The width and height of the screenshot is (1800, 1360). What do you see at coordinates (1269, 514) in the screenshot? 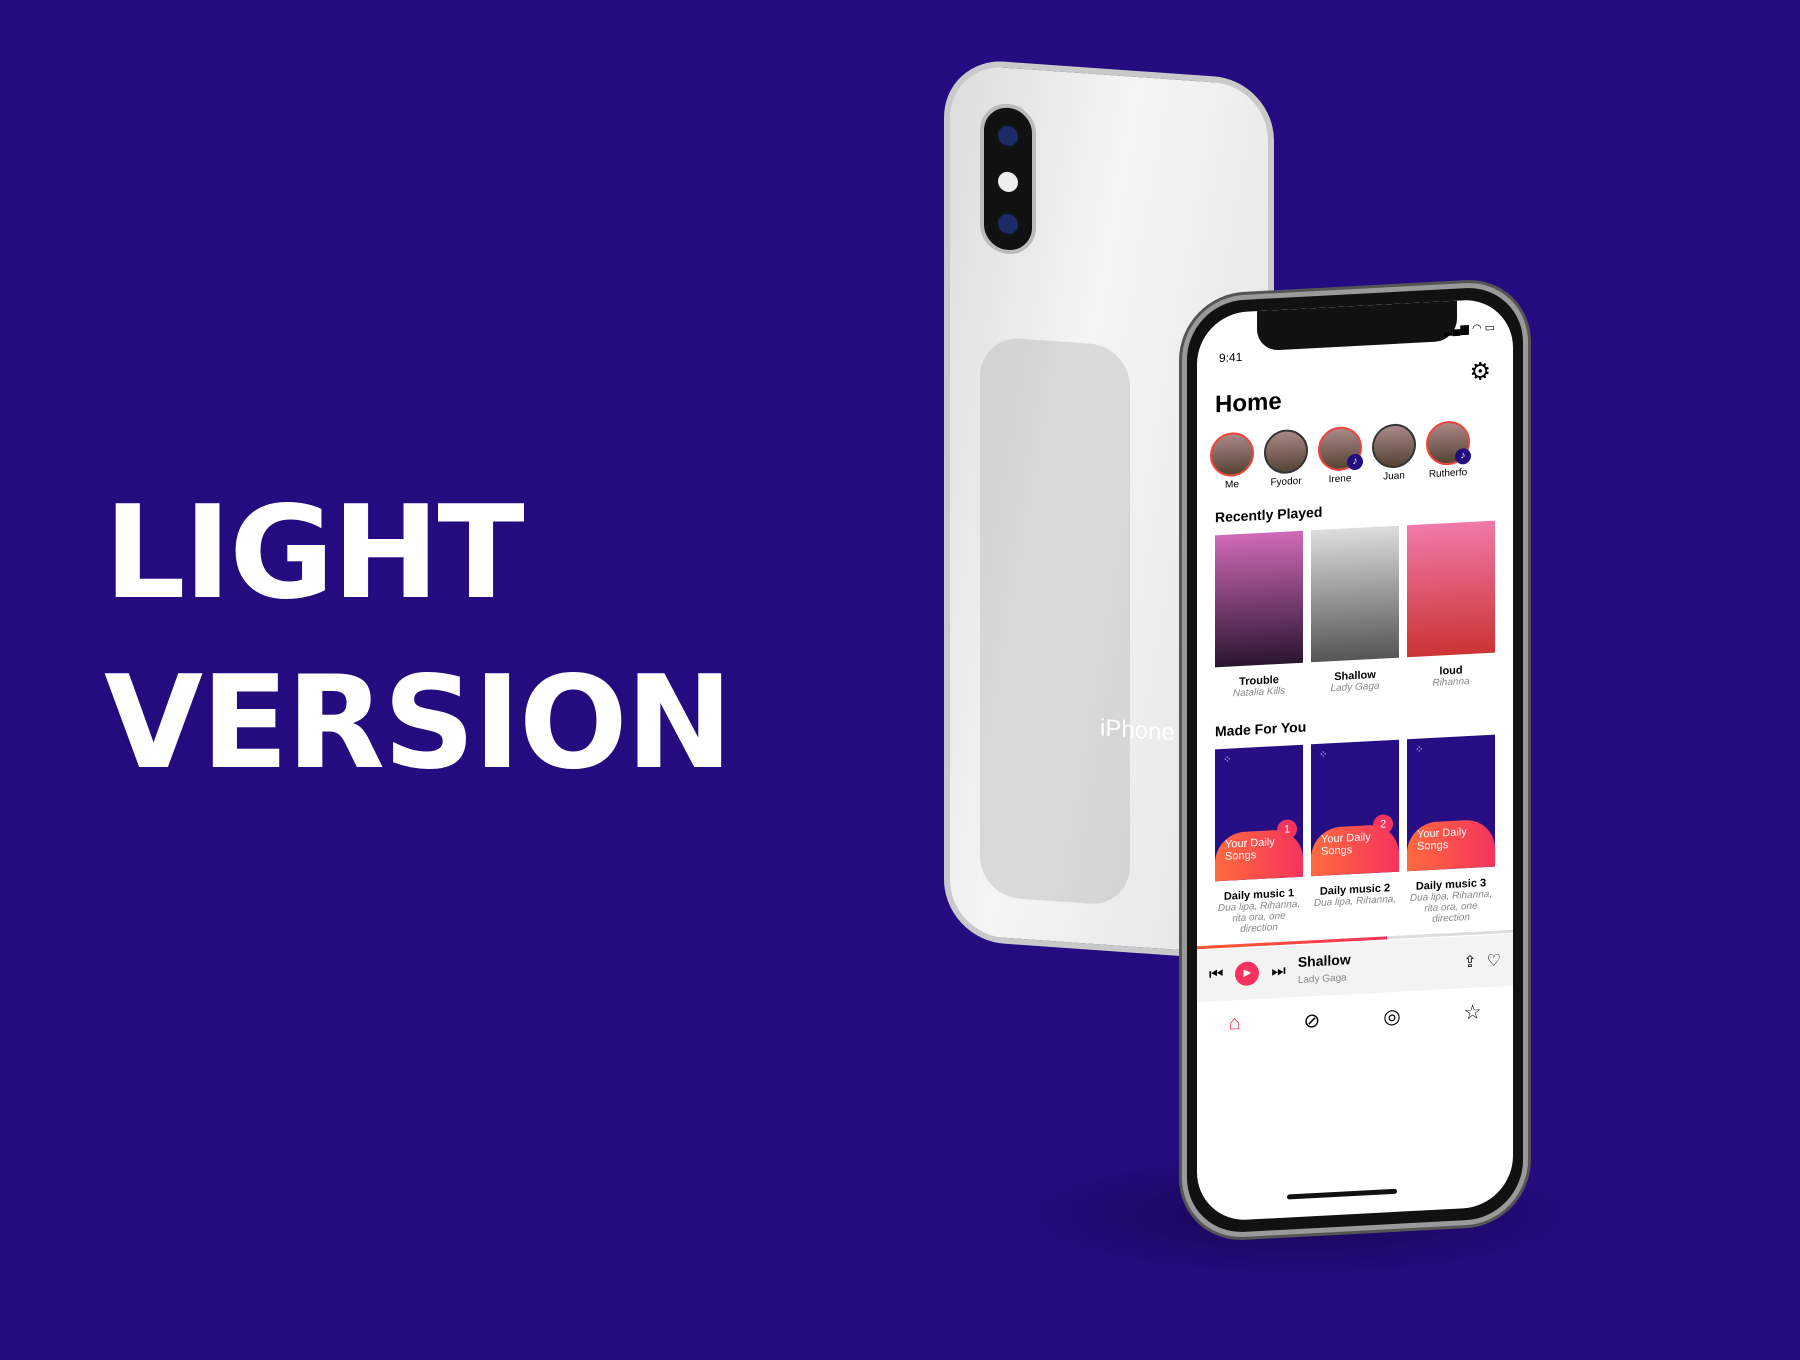
I see `recently-played-heading: Recently Played` at bounding box center [1269, 514].